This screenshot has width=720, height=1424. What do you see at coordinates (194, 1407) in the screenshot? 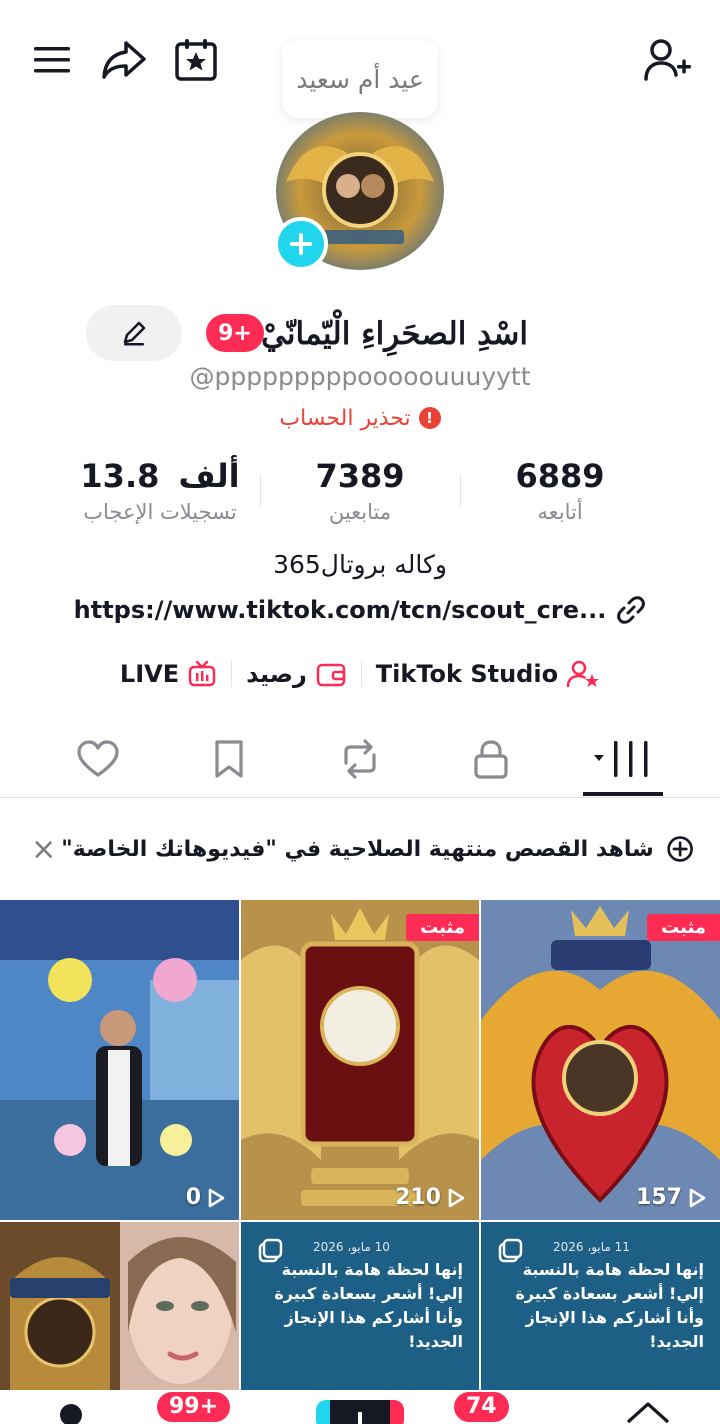
I see `inbox-badge: 99+` at bounding box center [194, 1407].